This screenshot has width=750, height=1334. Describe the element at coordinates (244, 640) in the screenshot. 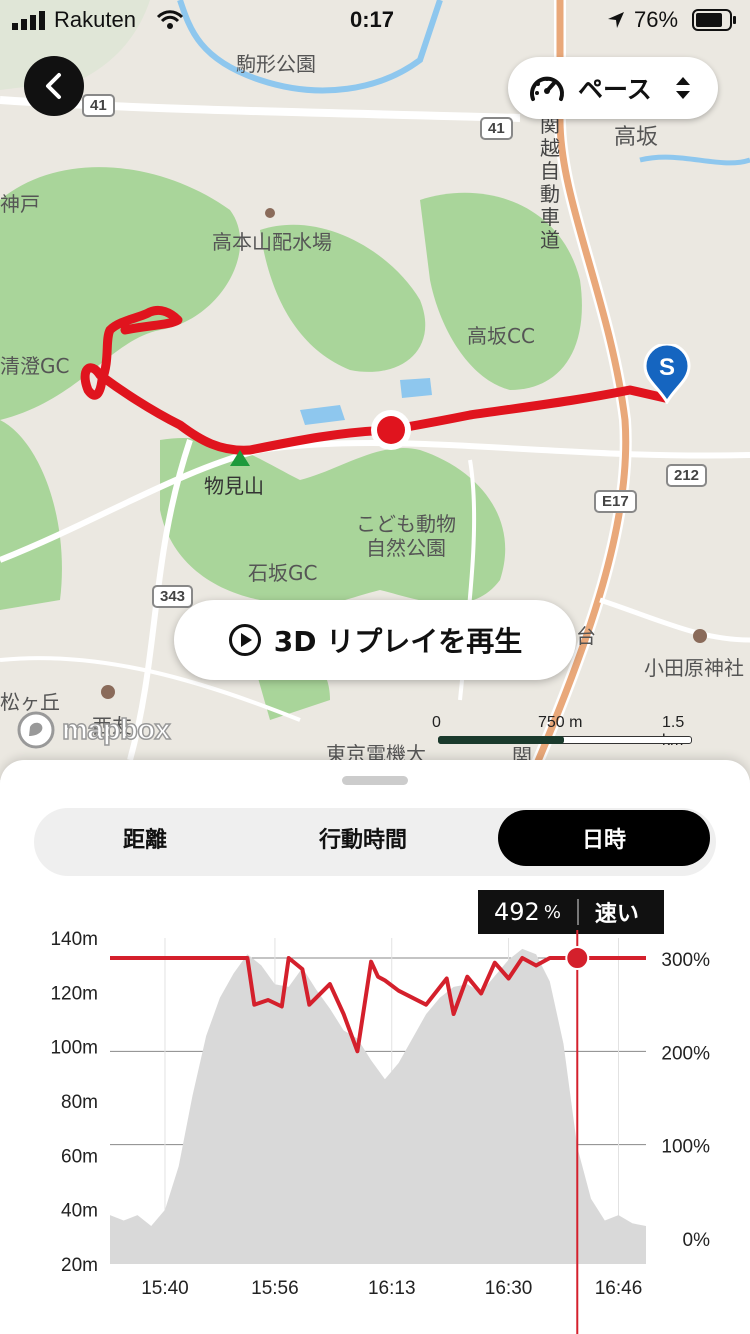

I see `play-circle-icon` at that location.